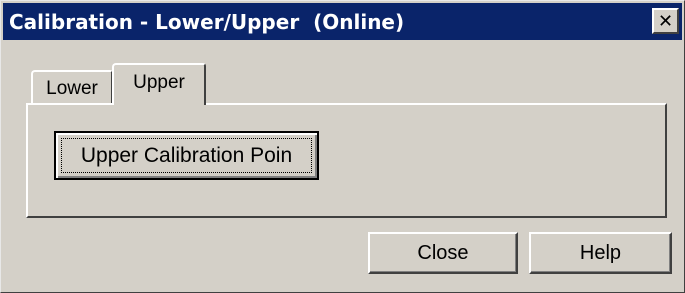  I want to click on close-button-label: Close, so click(443, 252).